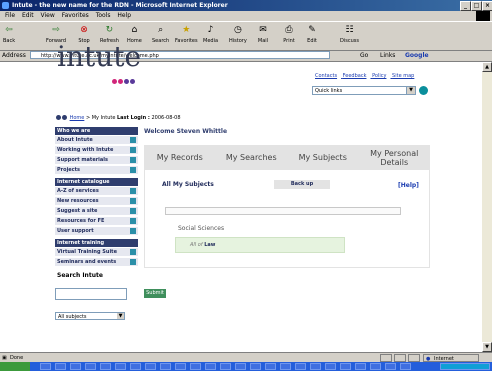 This screenshot has width=492, height=371. What do you see at coordinates (75, 15) in the screenshot?
I see `menu-favorites: Favorites` at bounding box center [75, 15].